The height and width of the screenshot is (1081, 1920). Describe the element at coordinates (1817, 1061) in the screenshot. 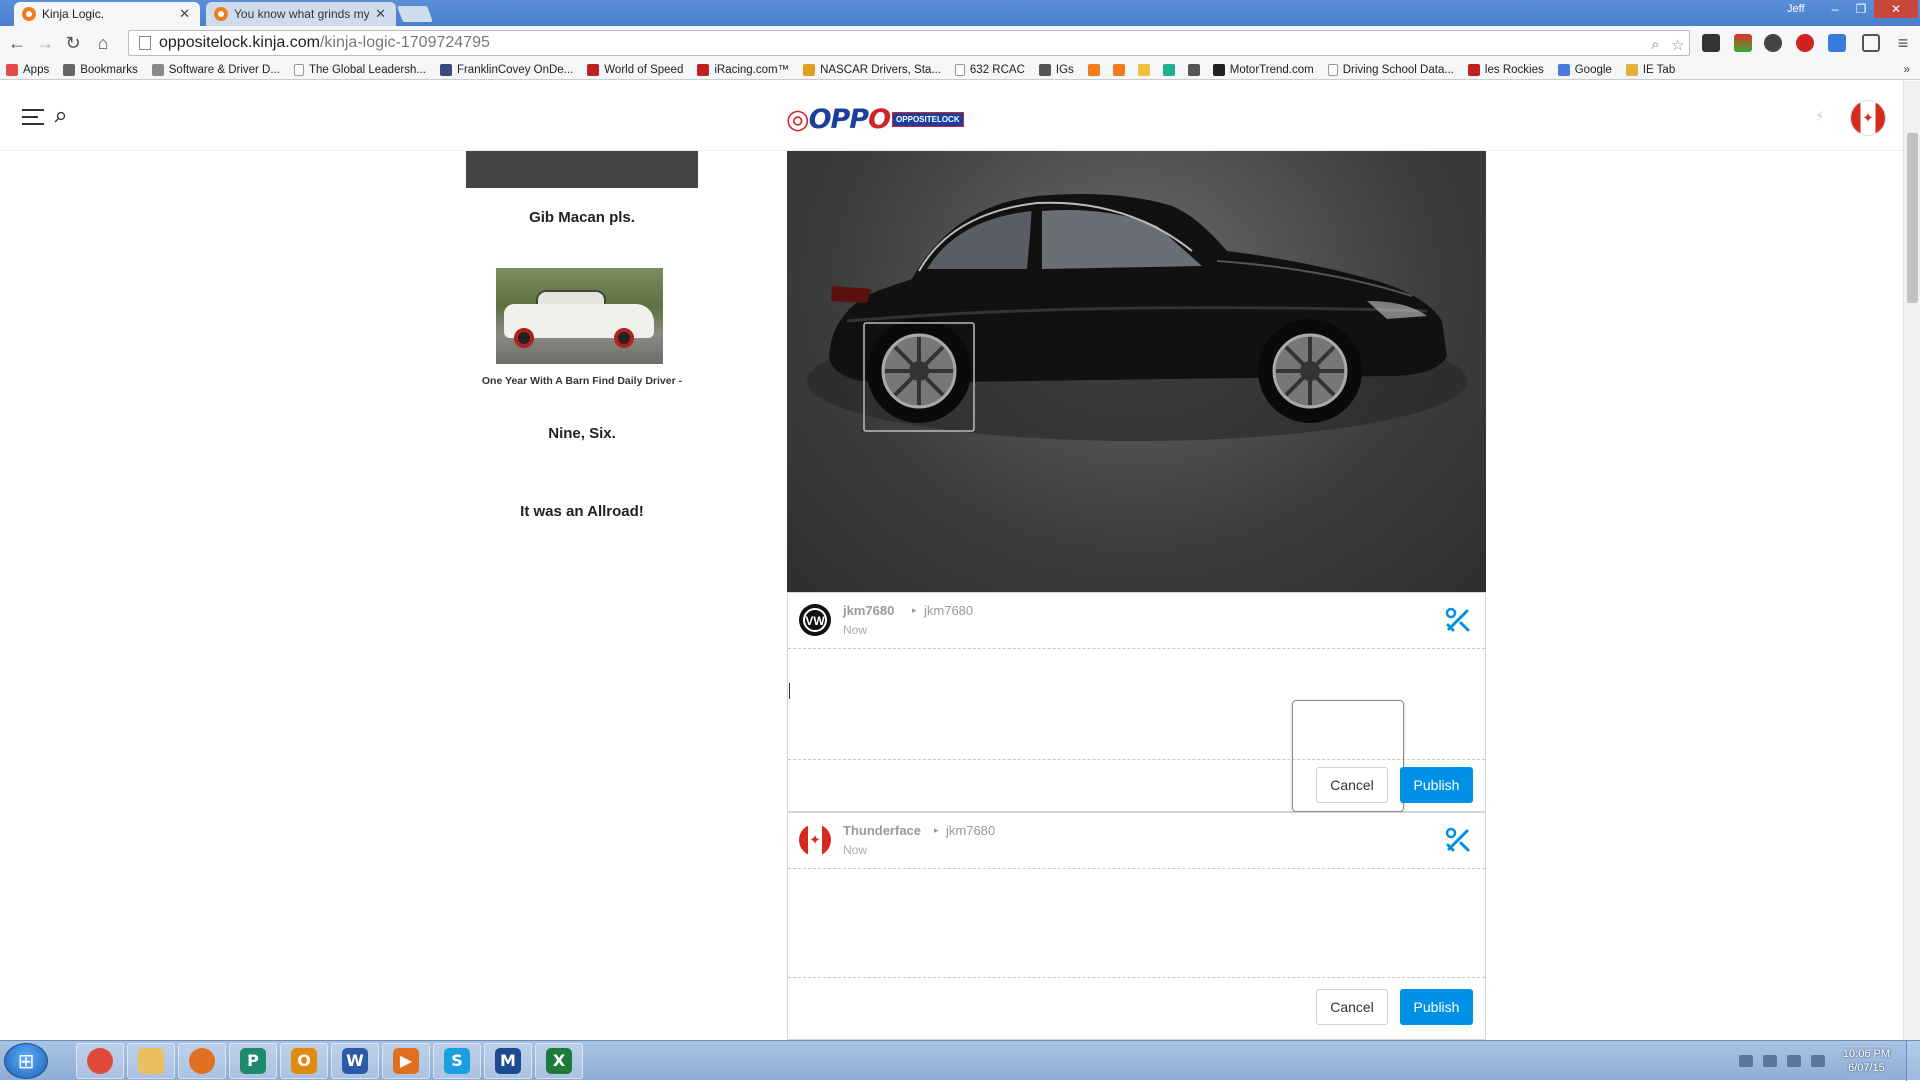

I see `tray-volume-icon` at that location.